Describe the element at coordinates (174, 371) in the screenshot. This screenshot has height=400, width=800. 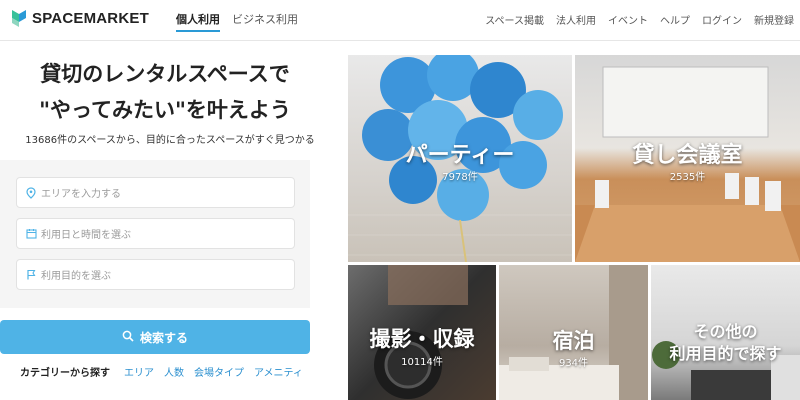
I see `category-link-capacity: 人数` at that location.